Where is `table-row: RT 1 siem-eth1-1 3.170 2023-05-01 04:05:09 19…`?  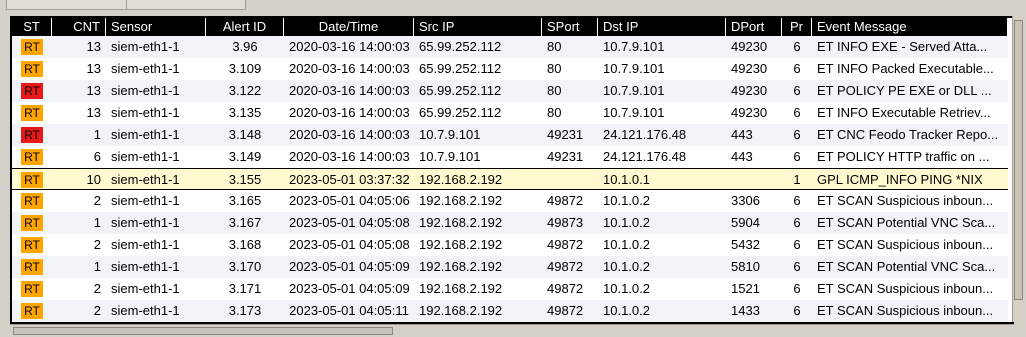 table-row: RT 1 siem-eth1-1 3.170 2023-05-01 04:05:09 19… is located at coordinates (510, 267).